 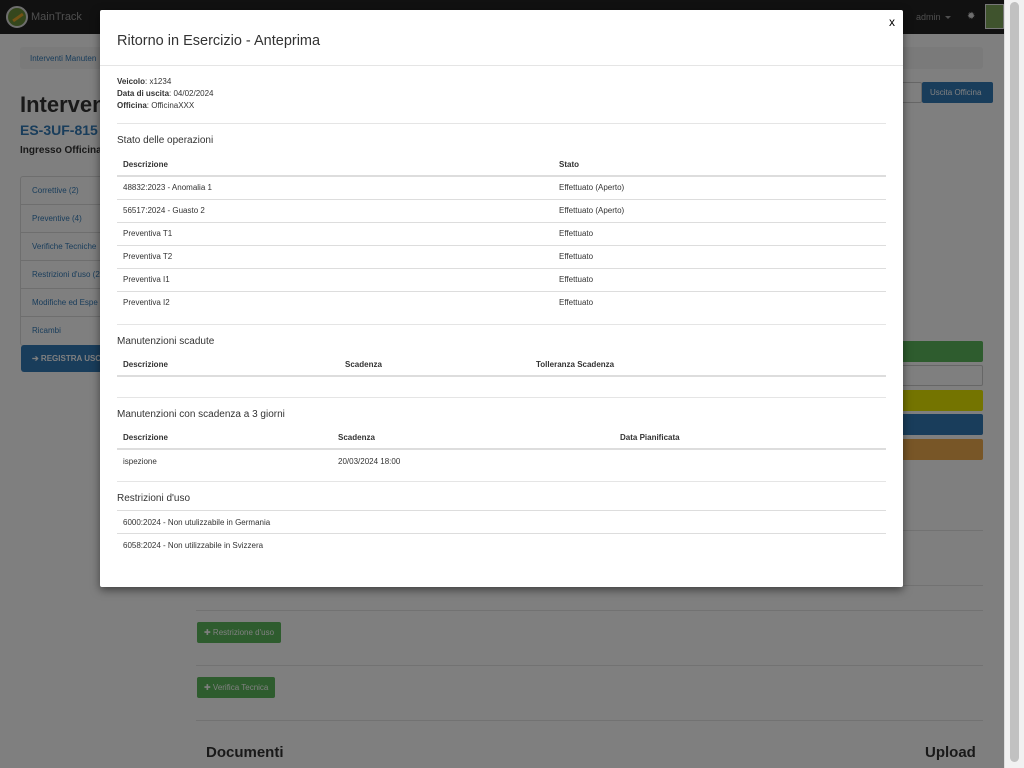 I want to click on table-cell: ispezione, so click(x=140, y=461).